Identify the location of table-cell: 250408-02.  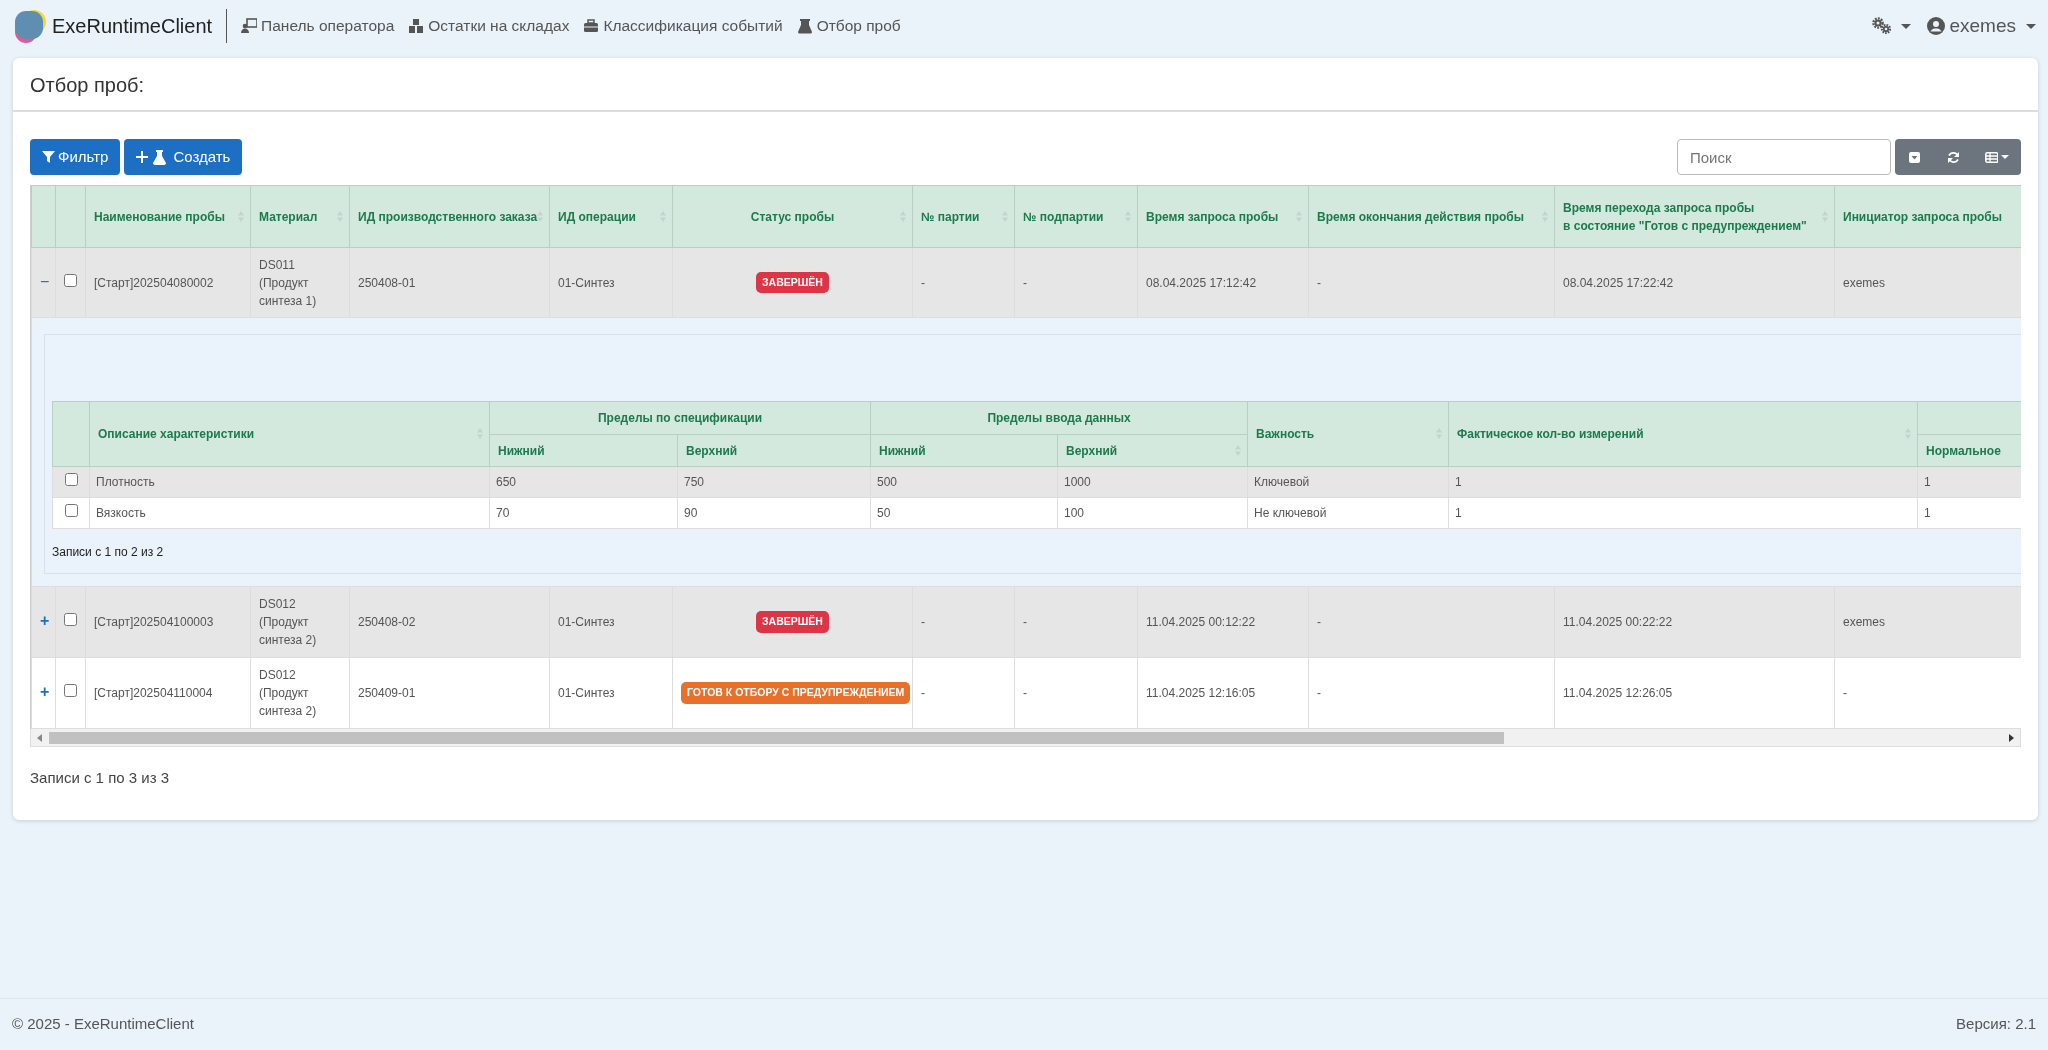
(387, 622).